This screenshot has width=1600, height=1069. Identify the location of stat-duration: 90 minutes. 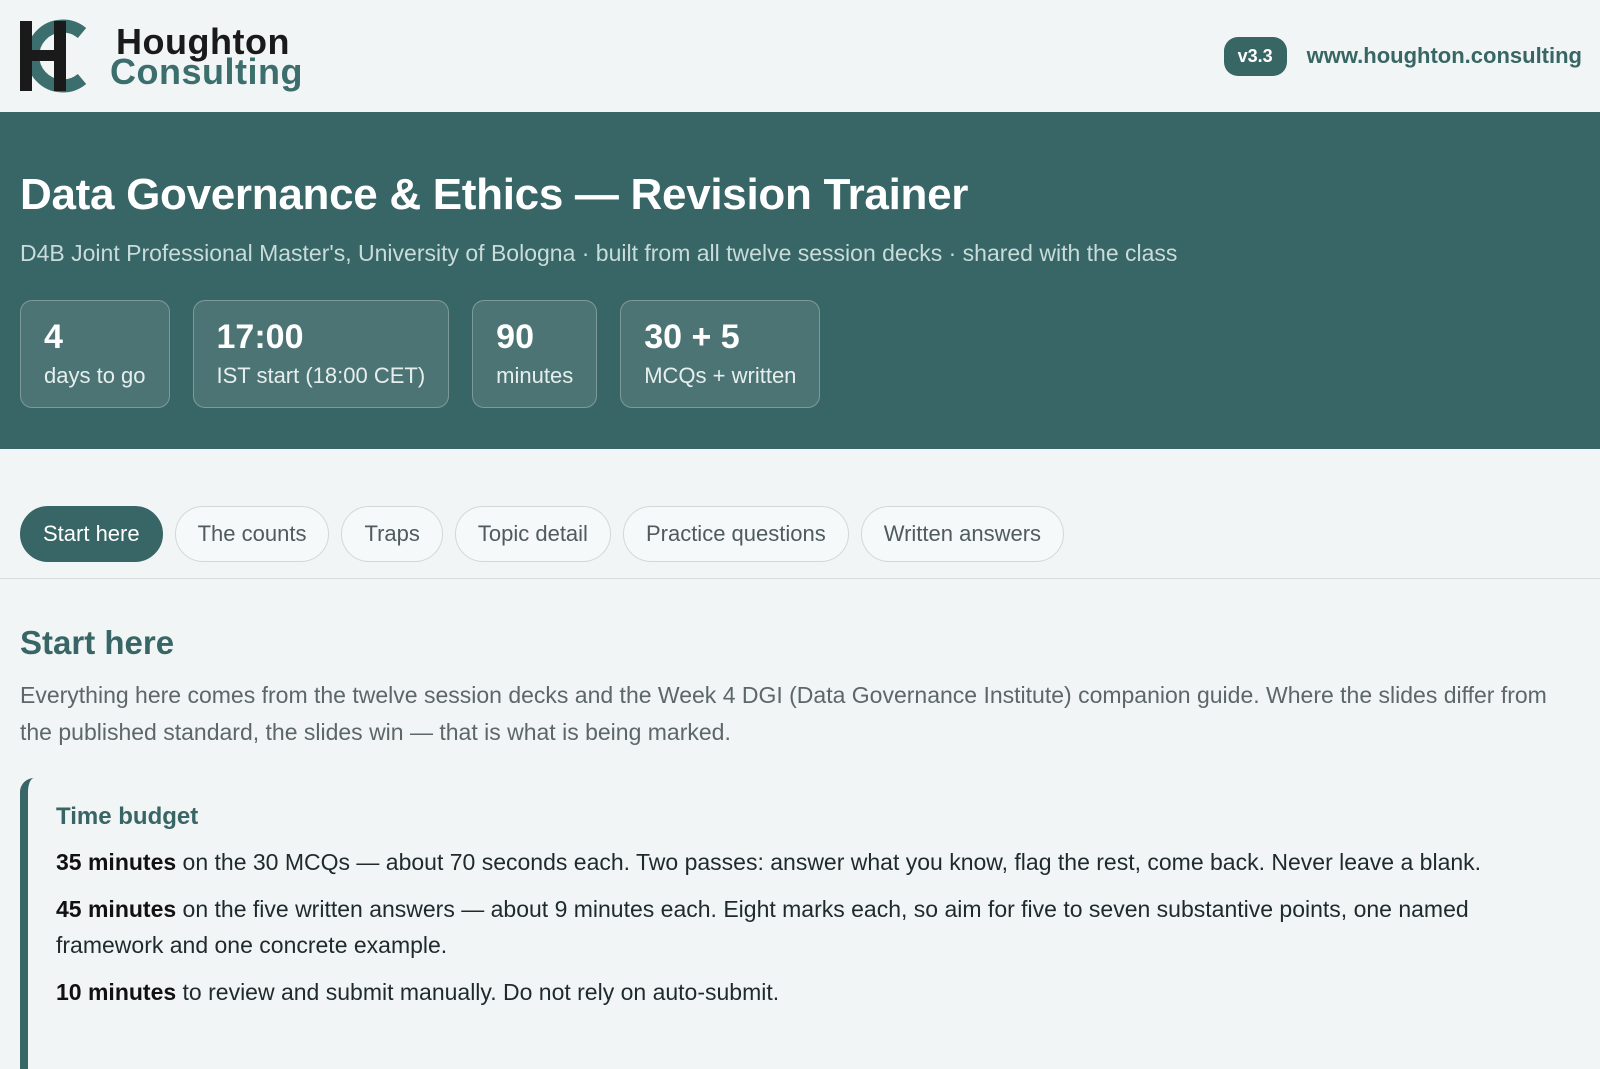
(535, 354).